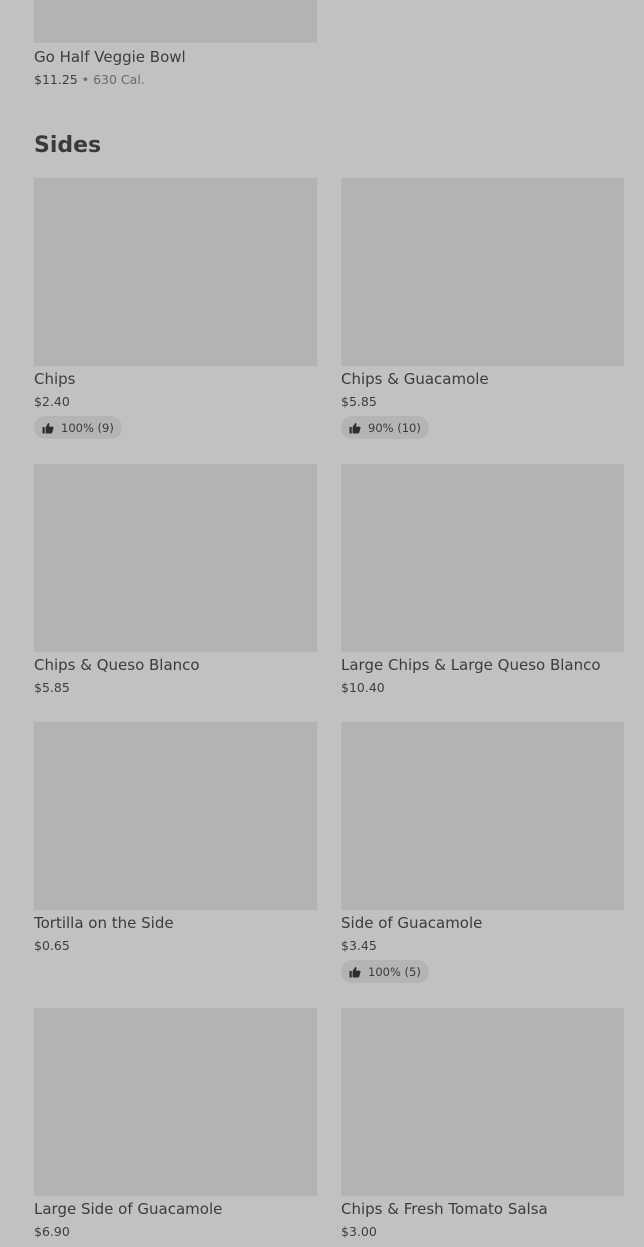 The width and height of the screenshot is (644, 1247). Describe the element at coordinates (87, 427) in the screenshot. I see `rating-text: 100% (9)` at that location.